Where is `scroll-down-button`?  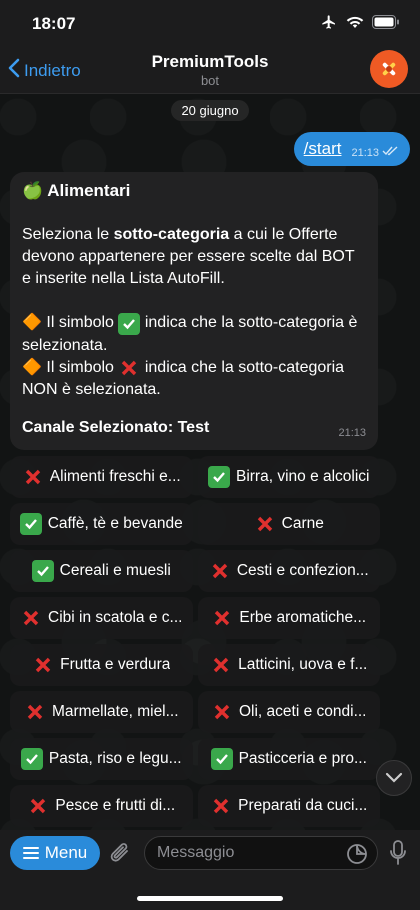 scroll-down-button is located at coordinates (394, 778).